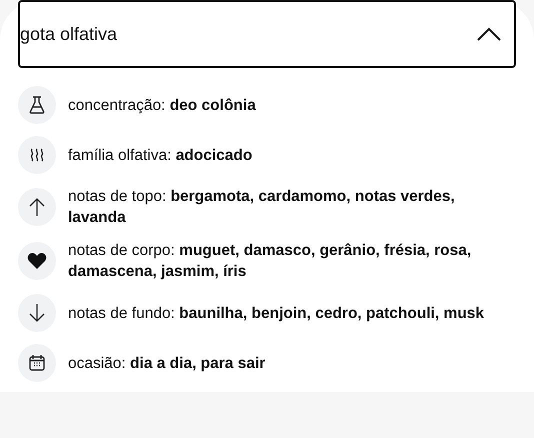 This screenshot has width=534, height=438. I want to click on chevron-up-icon, so click(489, 34).